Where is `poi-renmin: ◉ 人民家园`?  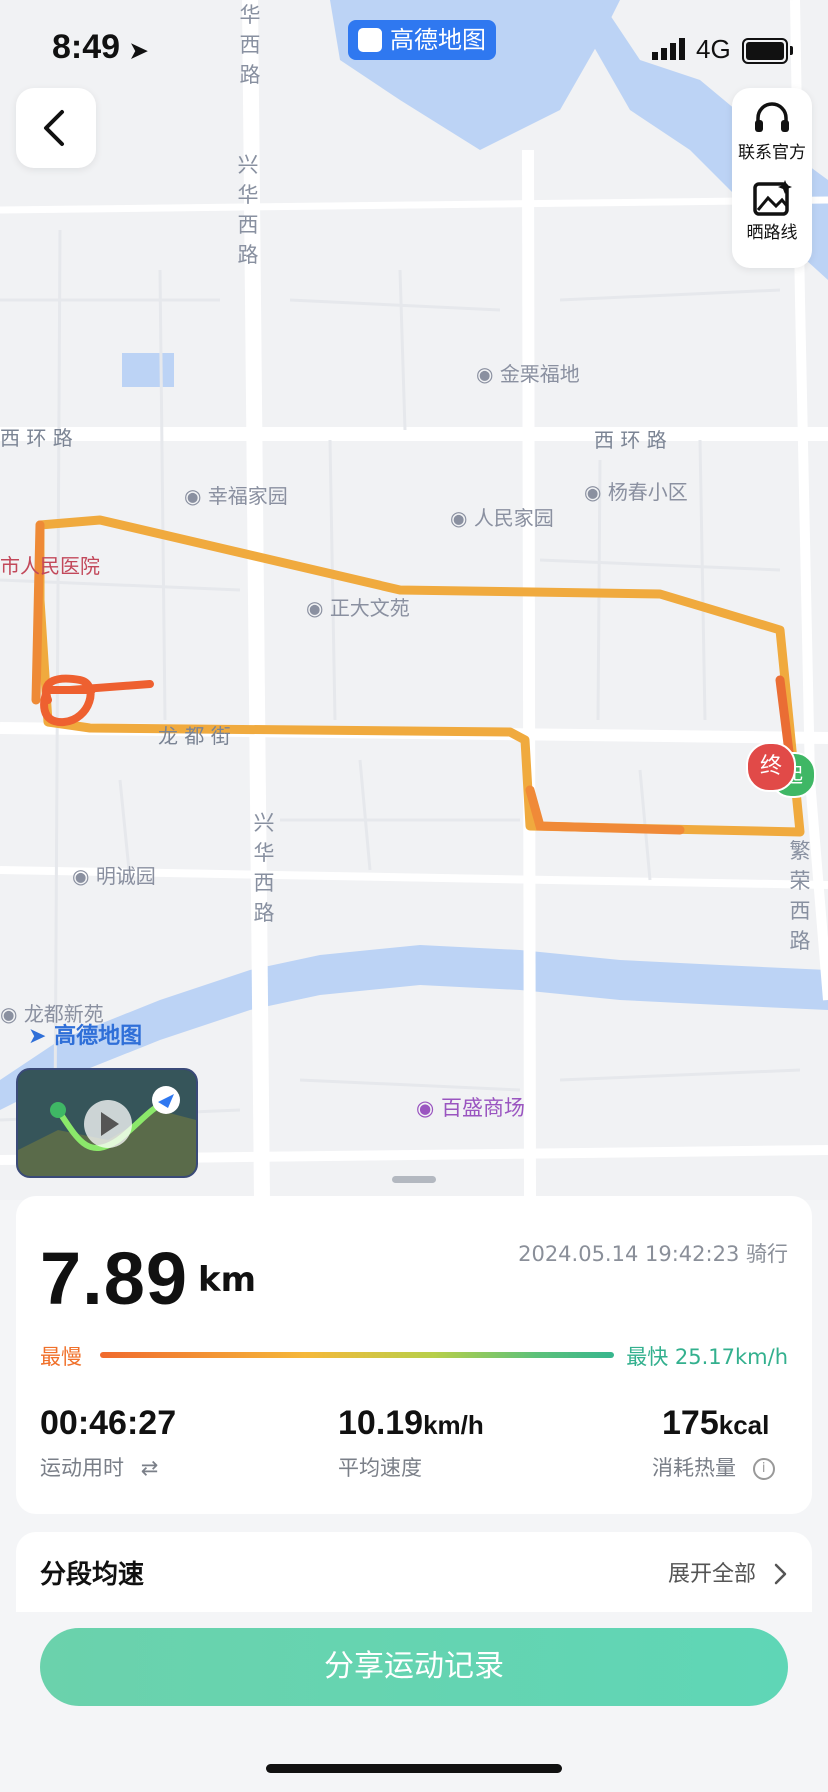 poi-renmin: ◉ 人民家园 is located at coordinates (502, 516).